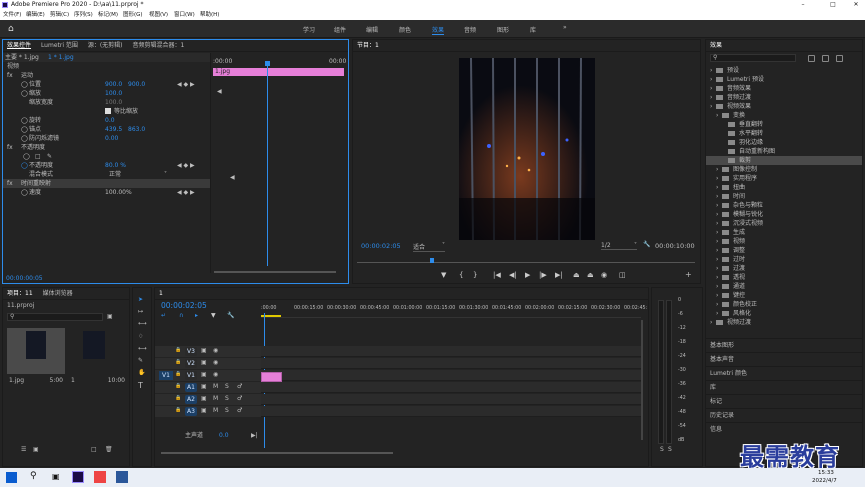  Describe the element at coordinates (26, 156) in the screenshot. I see `mask-ellipse-icon: ◯` at that location.